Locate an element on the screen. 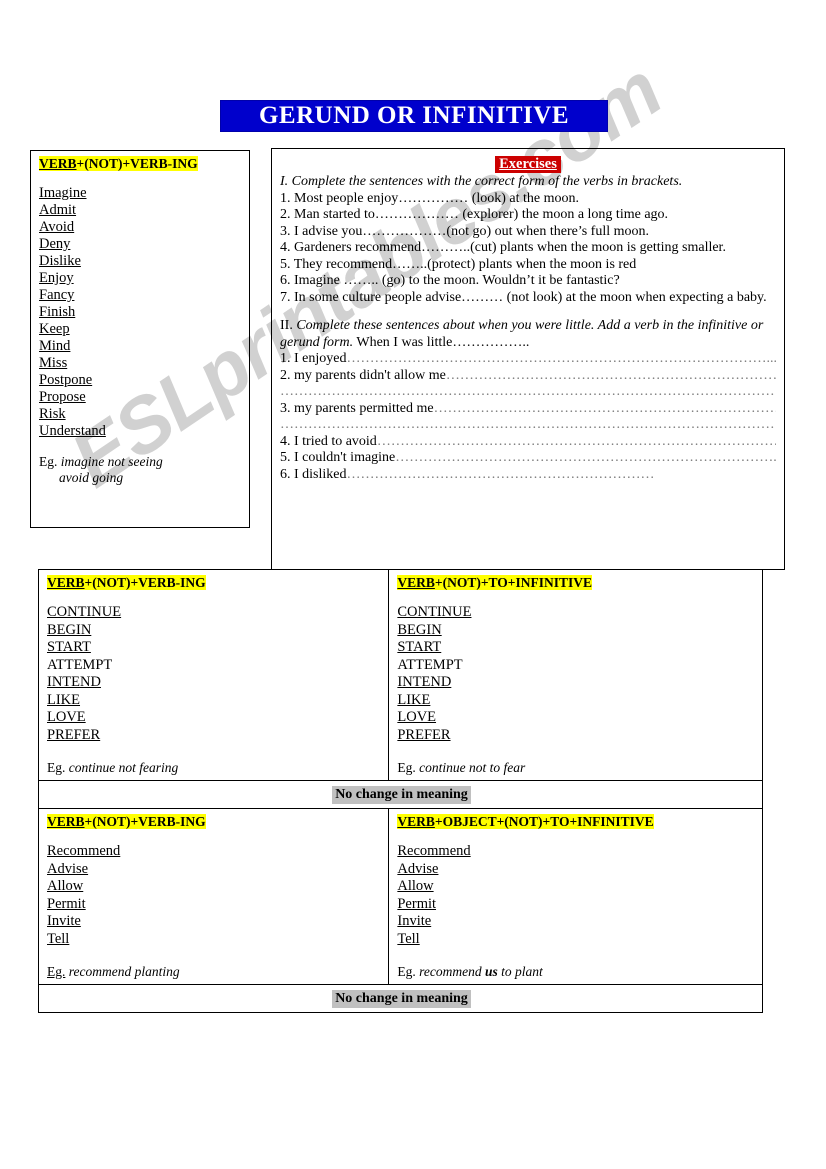 The height and width of the screenshot is (1169, 826). verb-item: Tell is located at coordinates (408, 938).